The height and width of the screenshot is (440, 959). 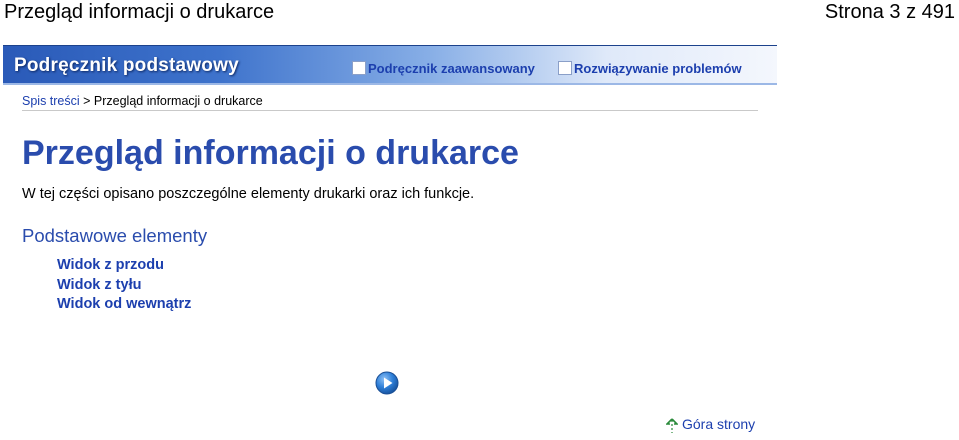 I want to click on up-arrow-icon, so click(x=672, y=426).